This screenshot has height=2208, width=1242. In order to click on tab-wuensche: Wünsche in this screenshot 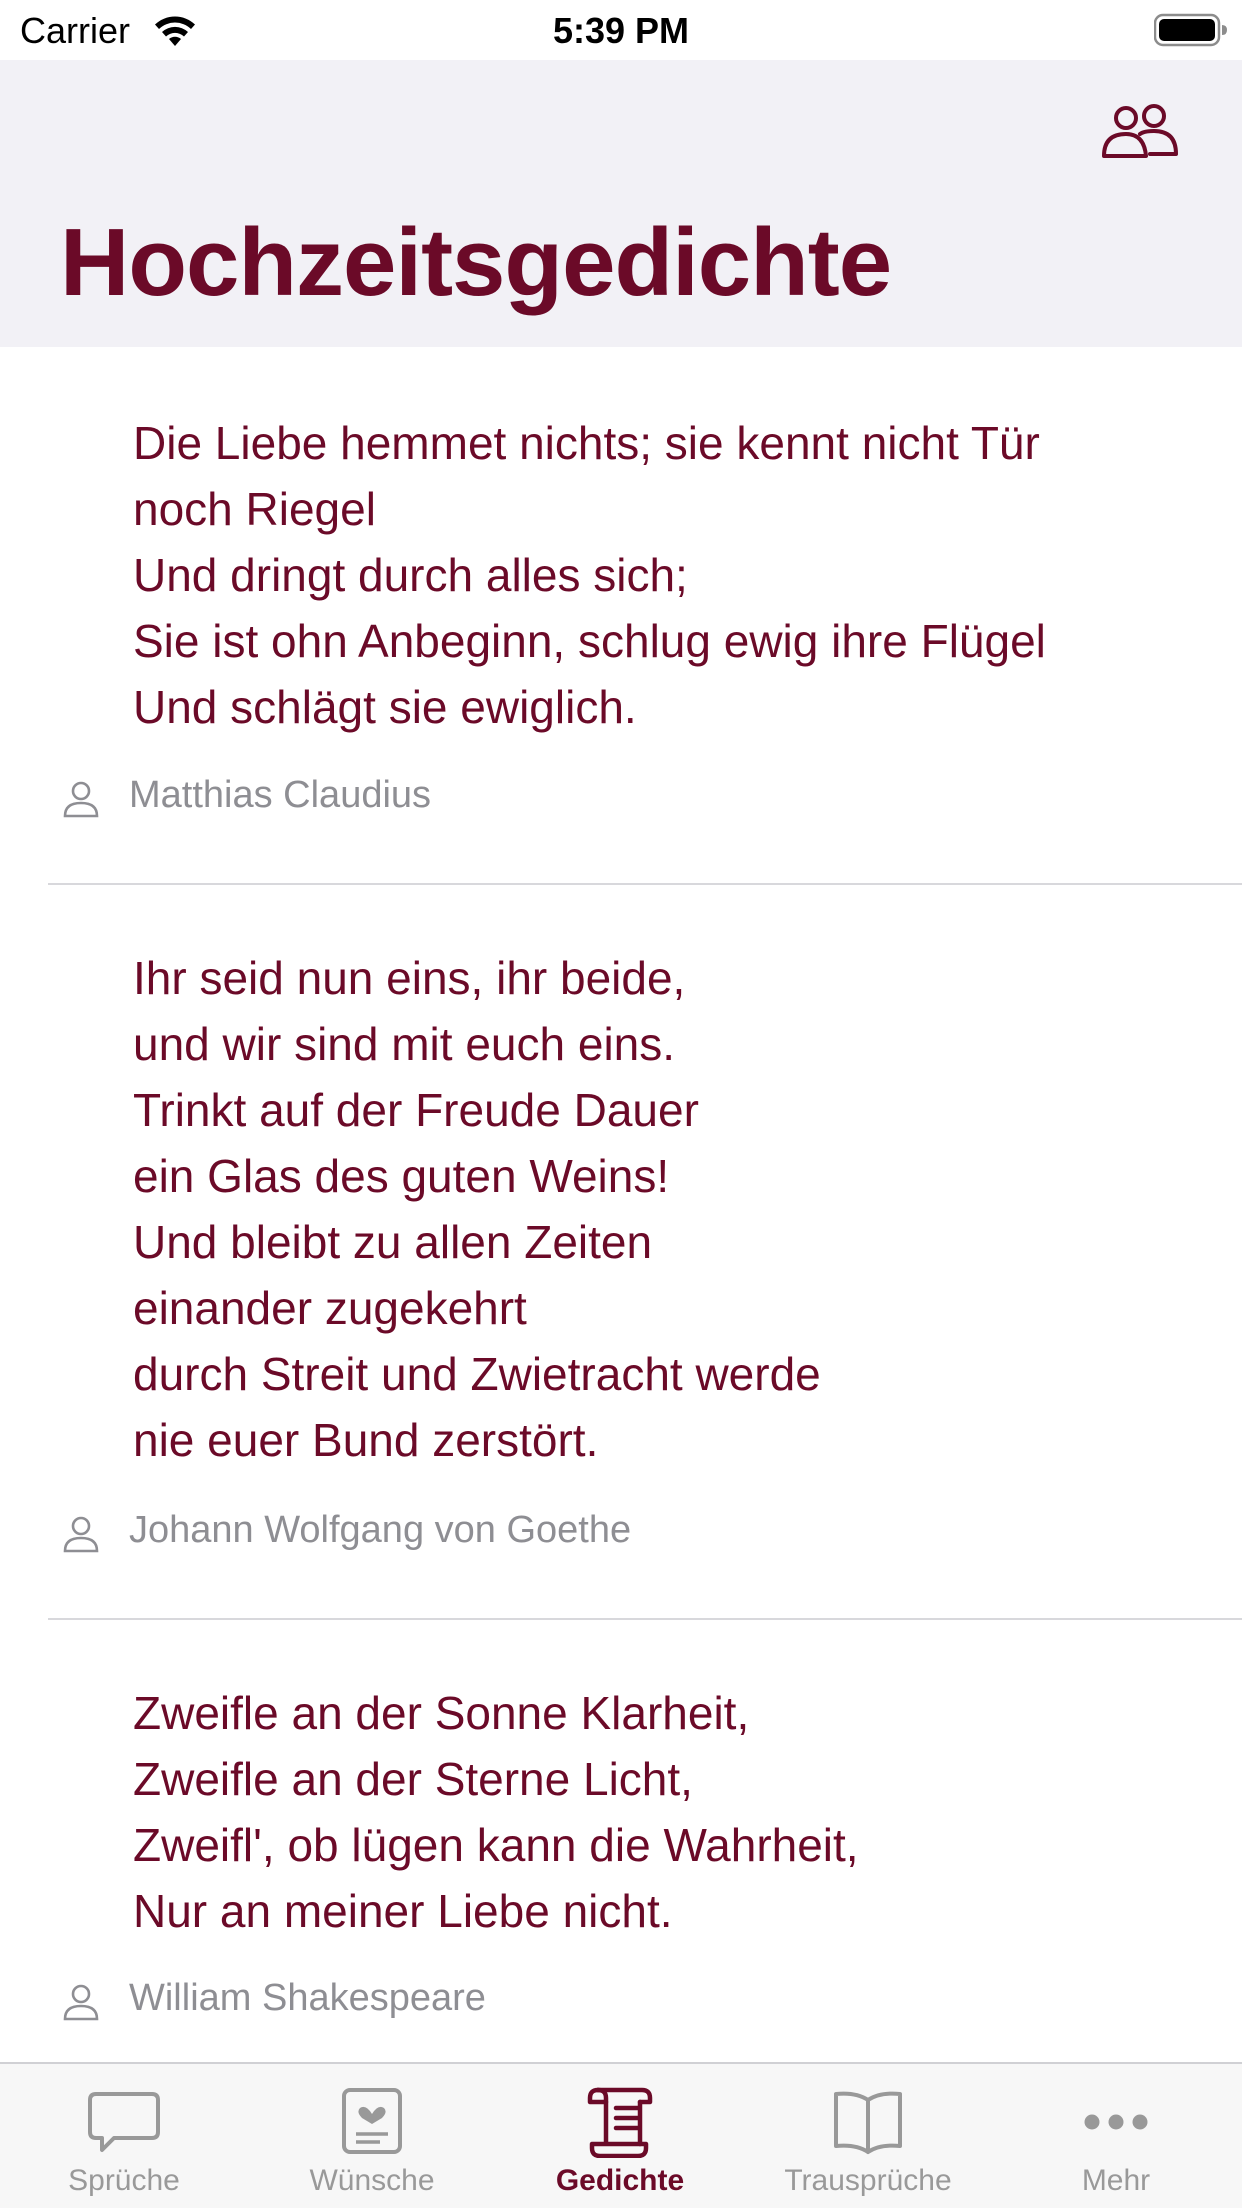, I will do `click(372, 2136)`.